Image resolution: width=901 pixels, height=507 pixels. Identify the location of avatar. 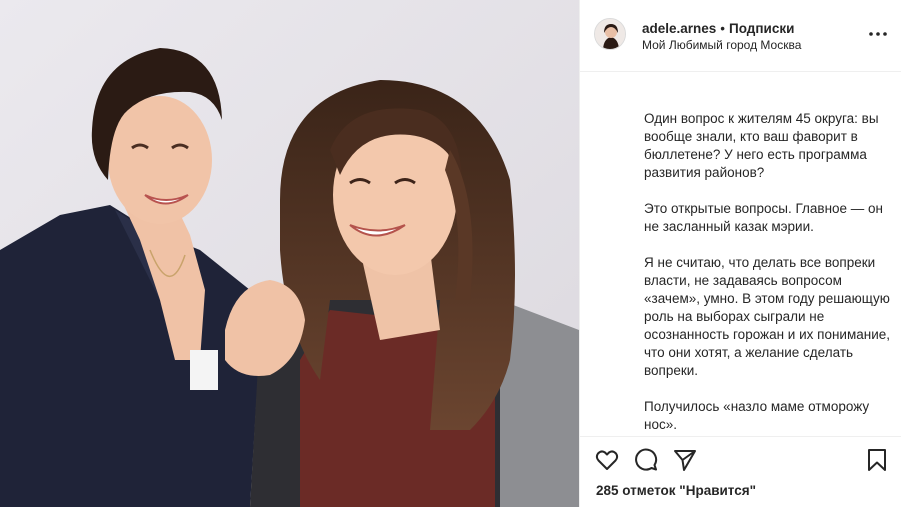
(610, 34).